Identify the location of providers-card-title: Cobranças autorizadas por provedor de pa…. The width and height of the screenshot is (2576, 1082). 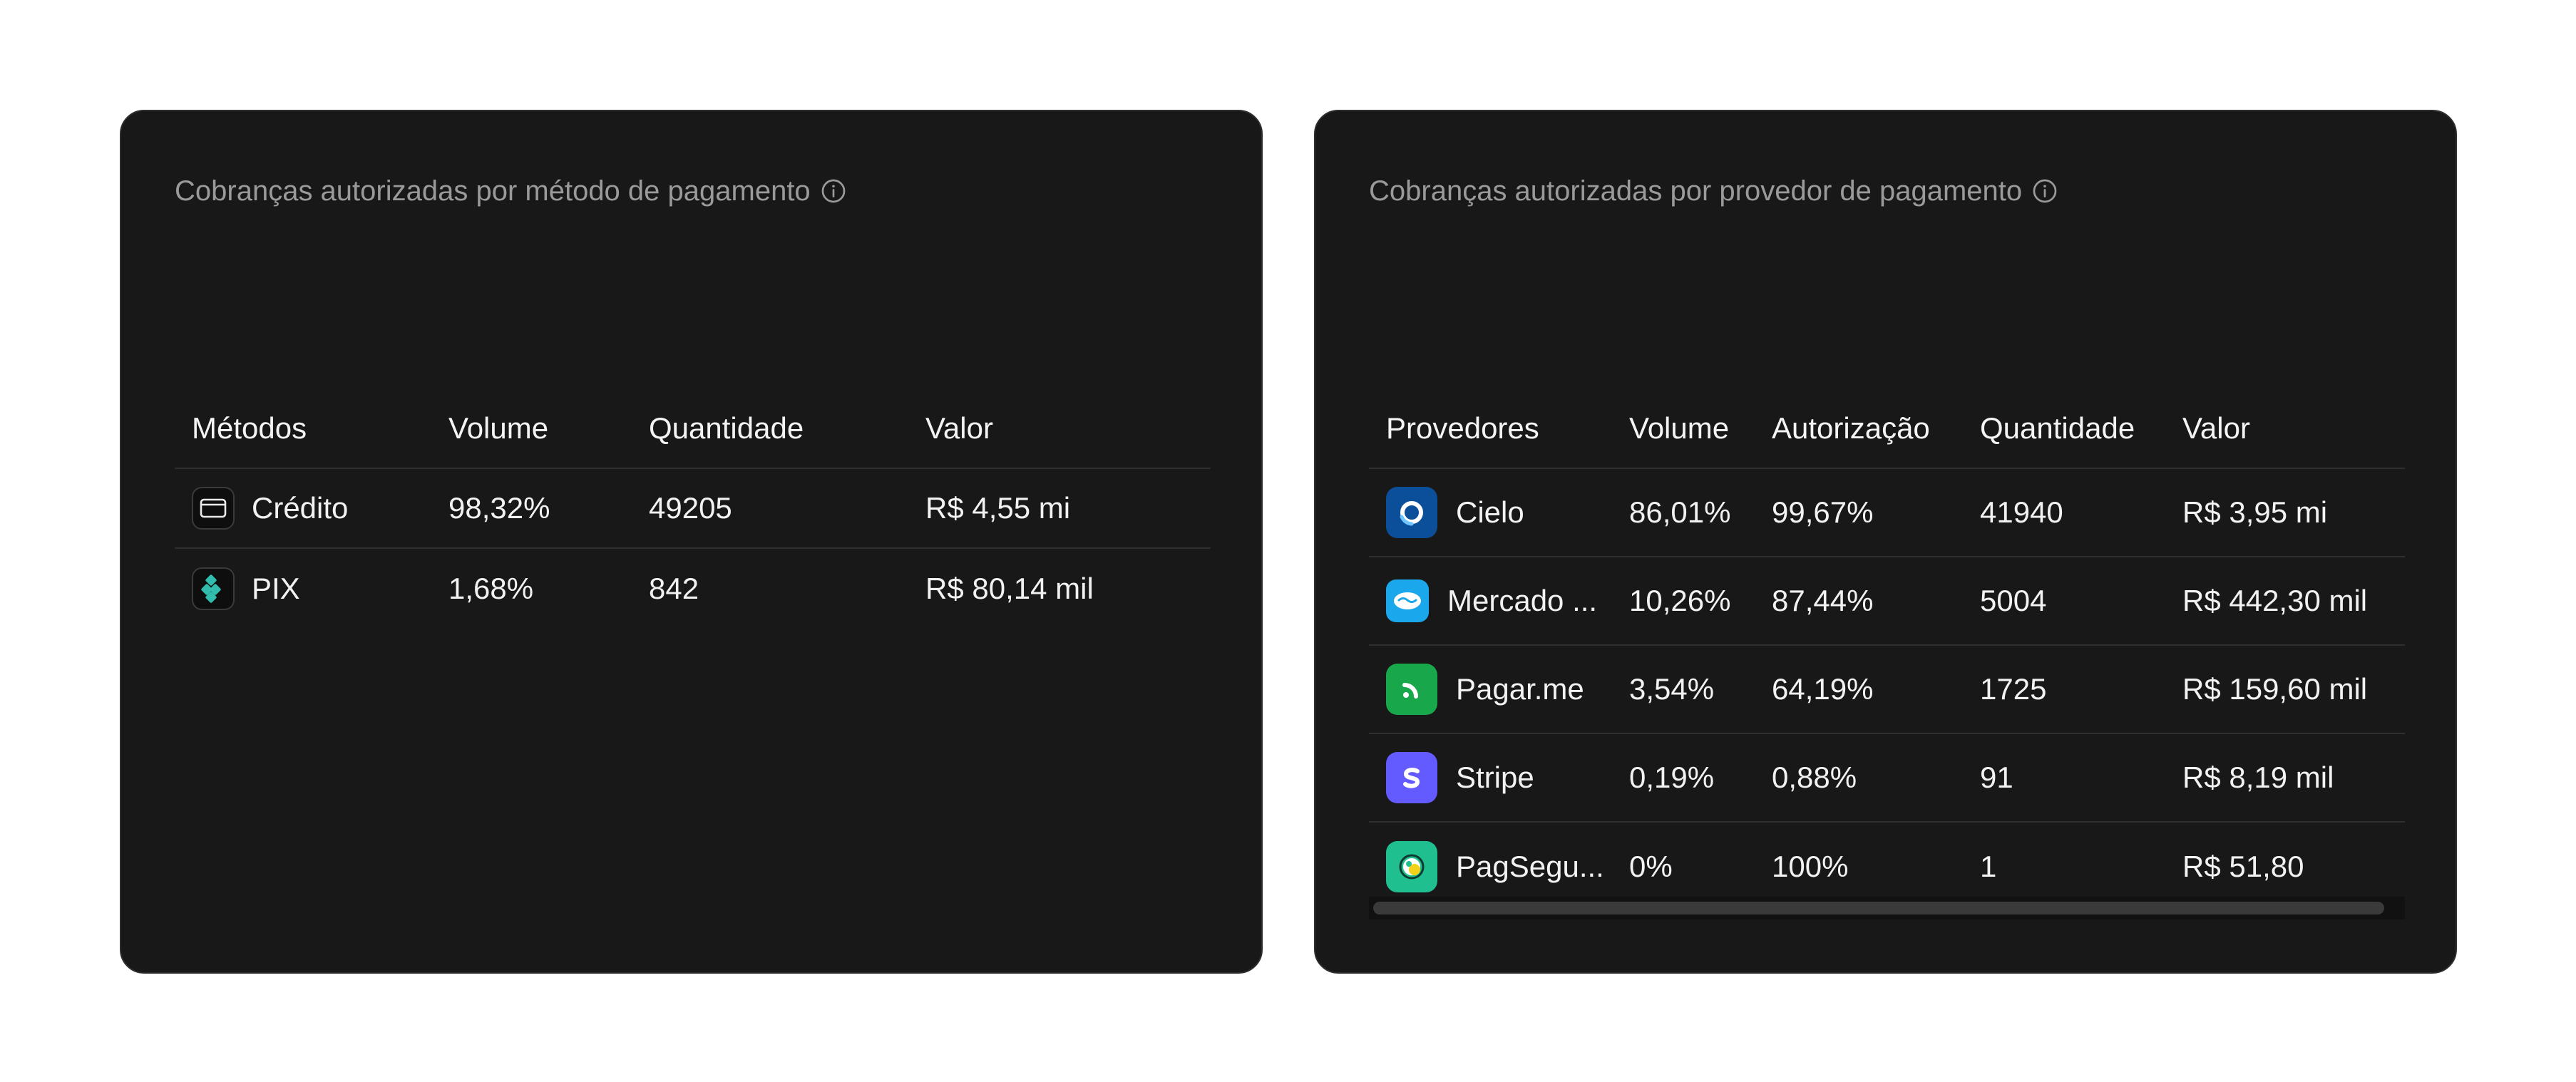
(1713, 191).